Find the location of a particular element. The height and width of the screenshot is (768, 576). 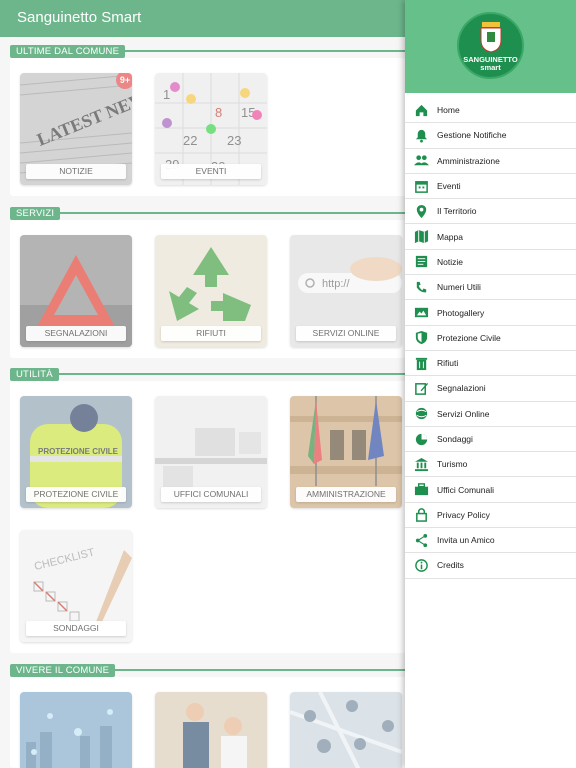

pie-chart-icon is located at coordinates (421, 439).